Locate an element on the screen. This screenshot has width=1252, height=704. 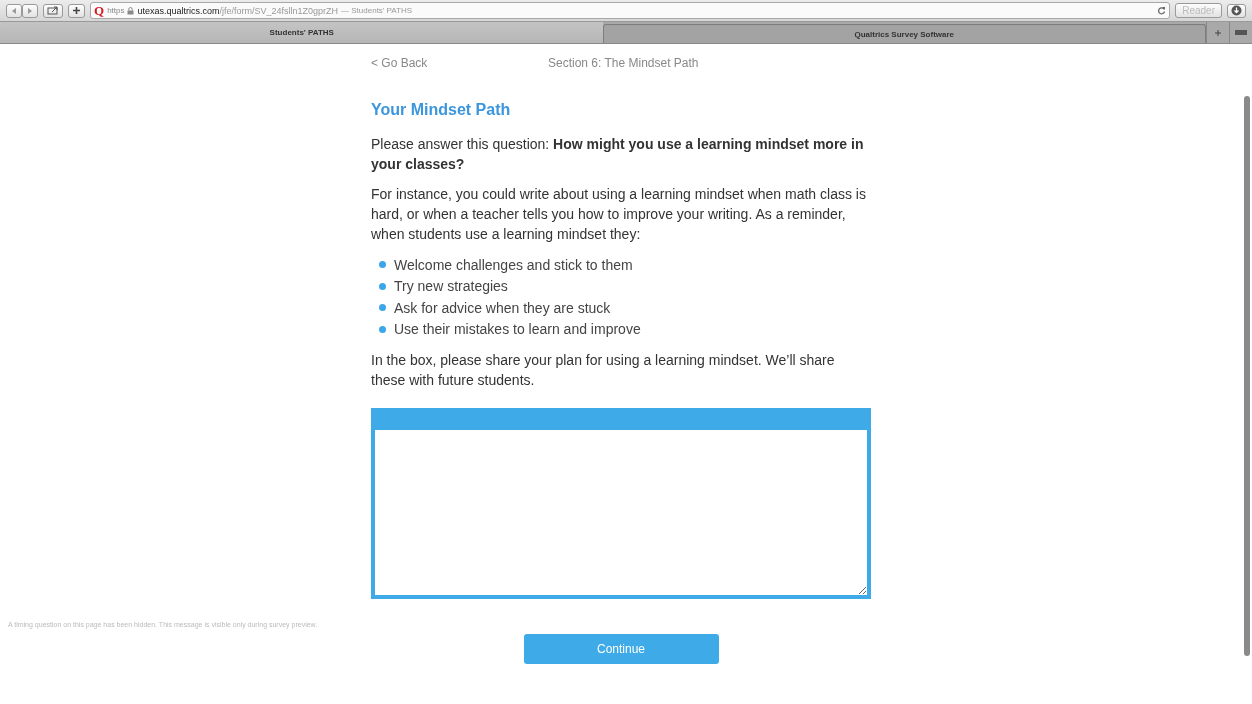
plus-icon is located at coordinates (76, 10).